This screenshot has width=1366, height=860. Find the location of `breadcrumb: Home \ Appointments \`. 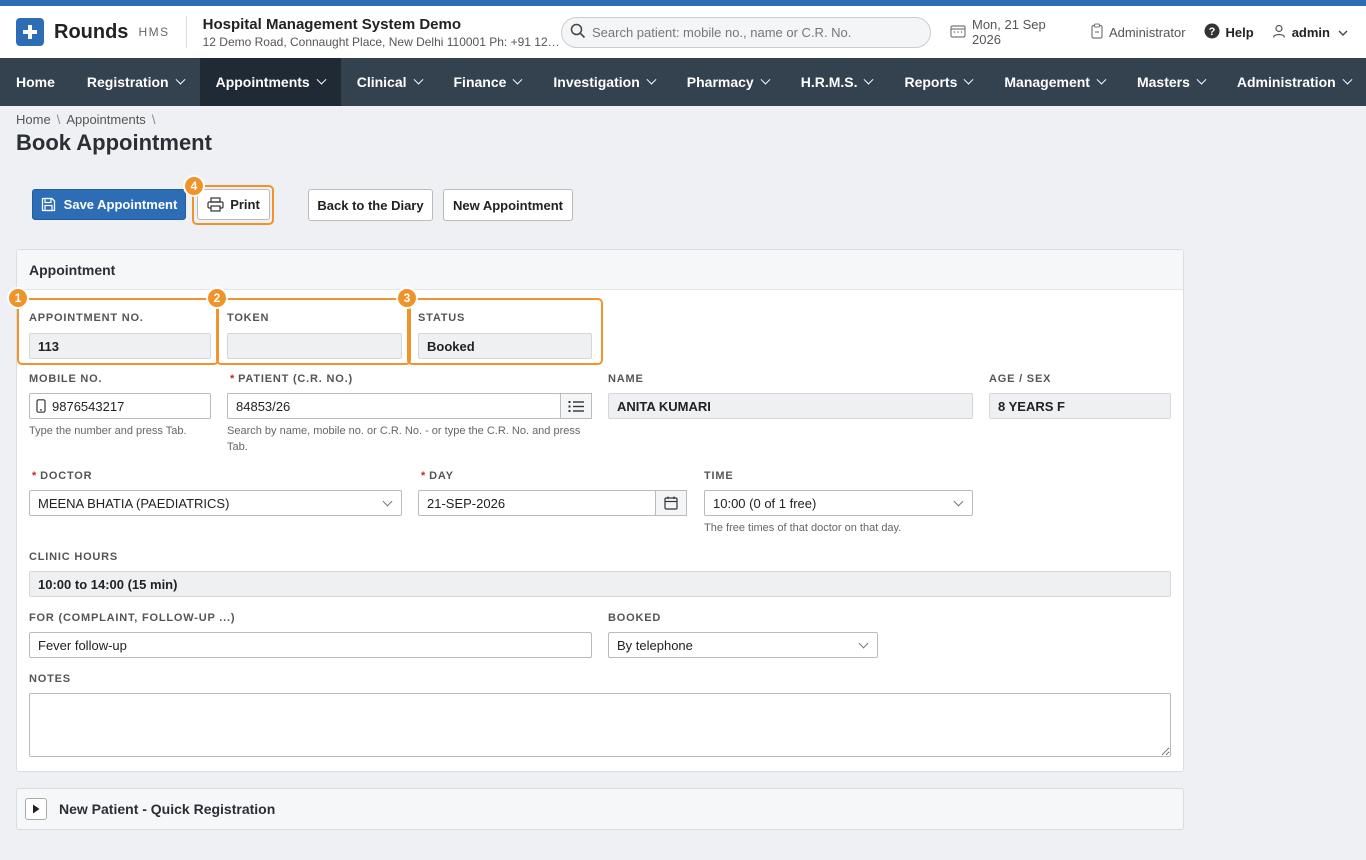

breadcrumb: Home \ Appointments \ is located at coordinates (88, 119).